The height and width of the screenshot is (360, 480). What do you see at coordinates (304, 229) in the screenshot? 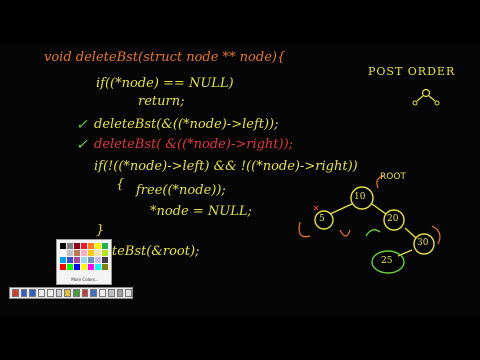
I see `traversal-arrow-left` at bounding box center [304, 229].